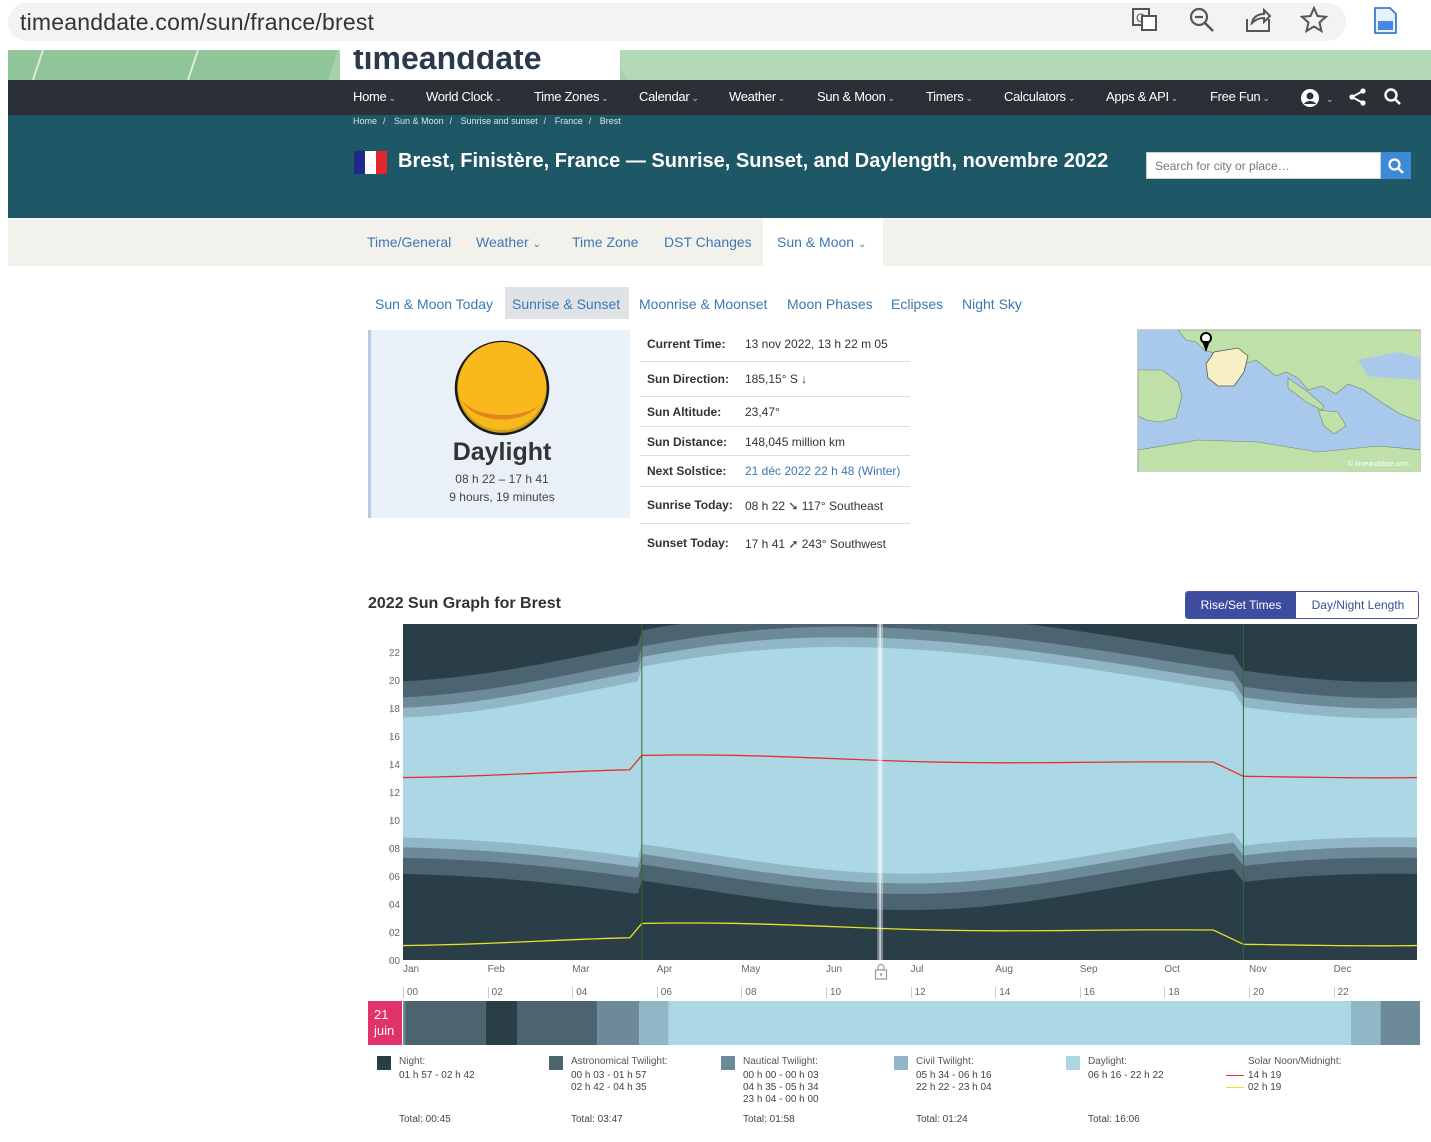 The width and height of the screenshot is (1431, 1142). I want to click on europe-map-graphic, so click(1279, 400).